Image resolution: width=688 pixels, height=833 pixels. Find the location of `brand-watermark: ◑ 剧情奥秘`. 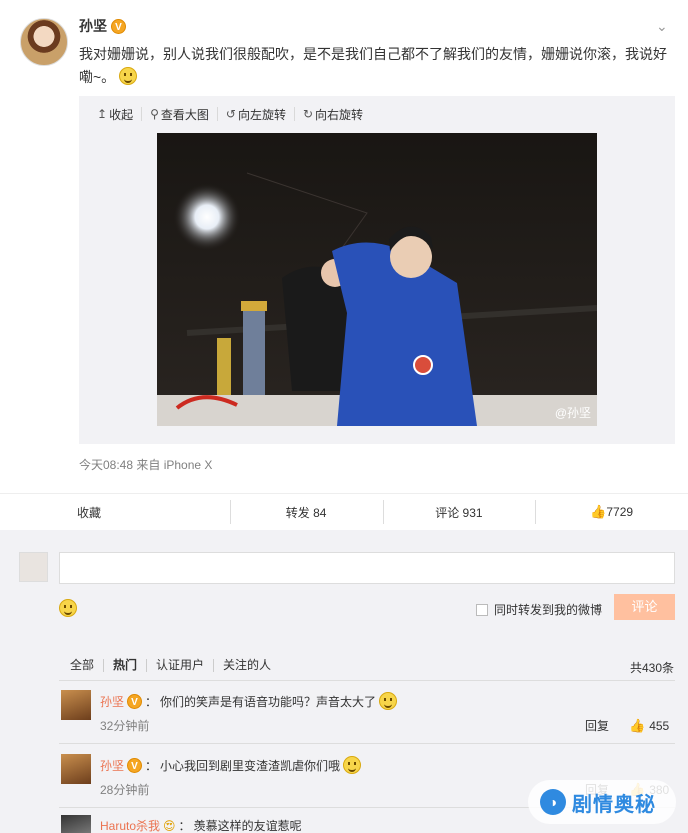

brand-watermark: ◑ 剧情奥秘 is located at coordinates (602, 802).